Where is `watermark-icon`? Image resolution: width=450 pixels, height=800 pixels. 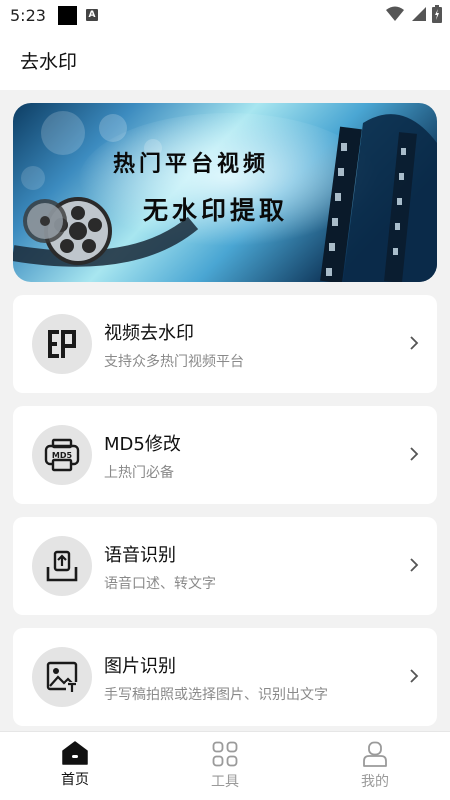 watermark-icon is located at coordinates (62, 344).